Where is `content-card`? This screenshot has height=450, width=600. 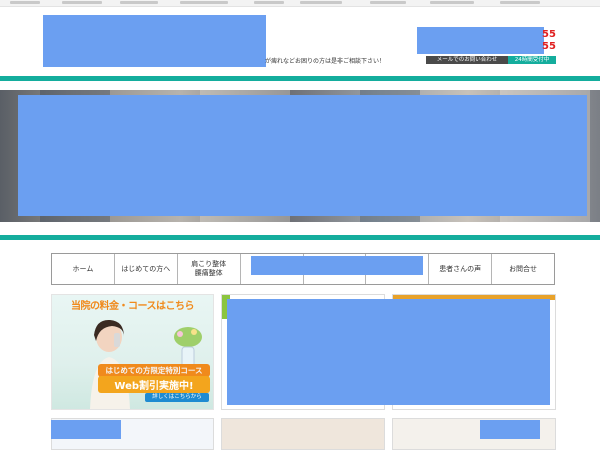
content-card is located at coordinates (303, 434).